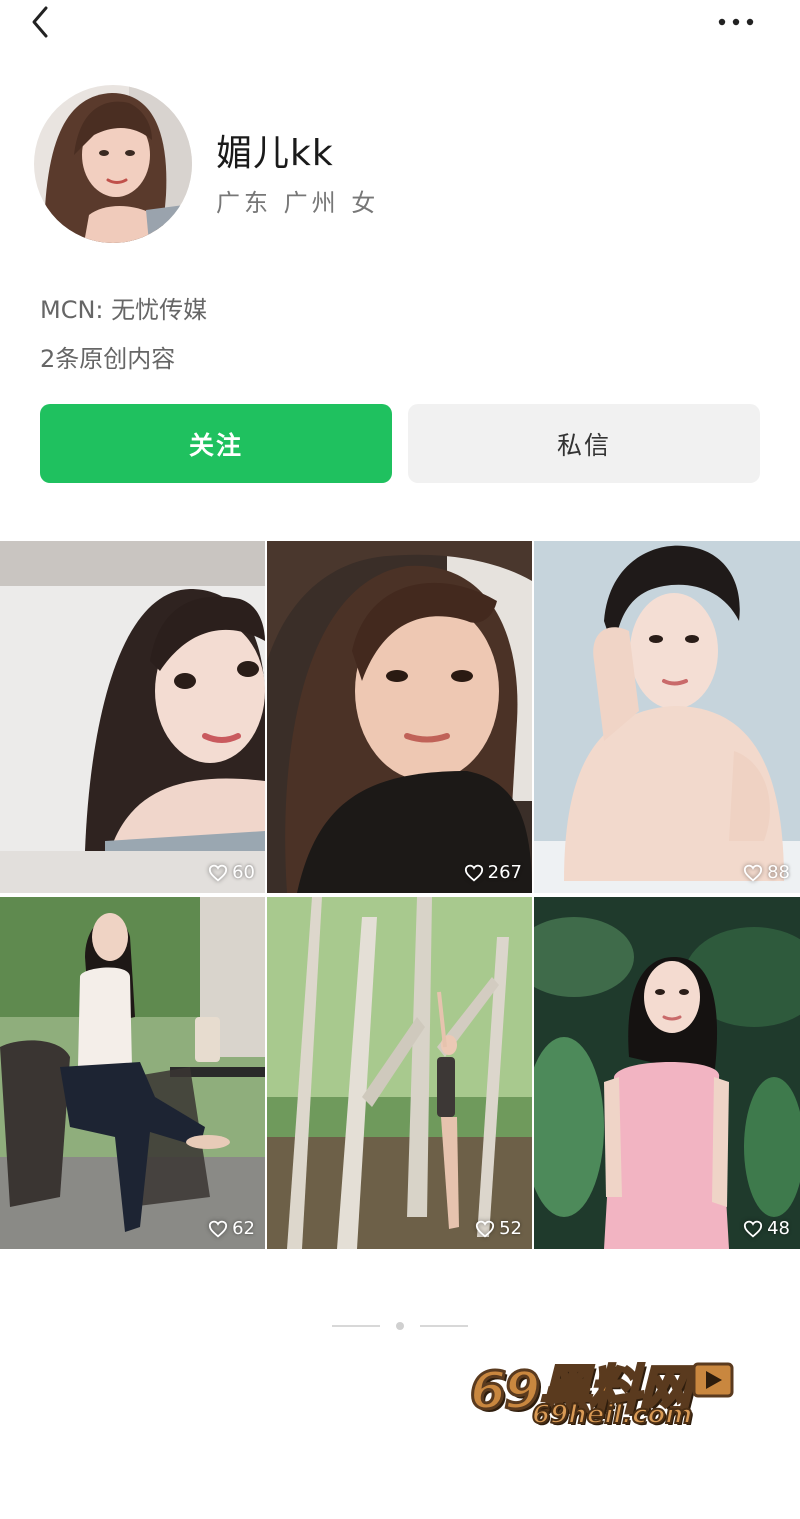  Describe the element at coordinates (713, 1380) in the screenshot. I see `video-icon` at that location.